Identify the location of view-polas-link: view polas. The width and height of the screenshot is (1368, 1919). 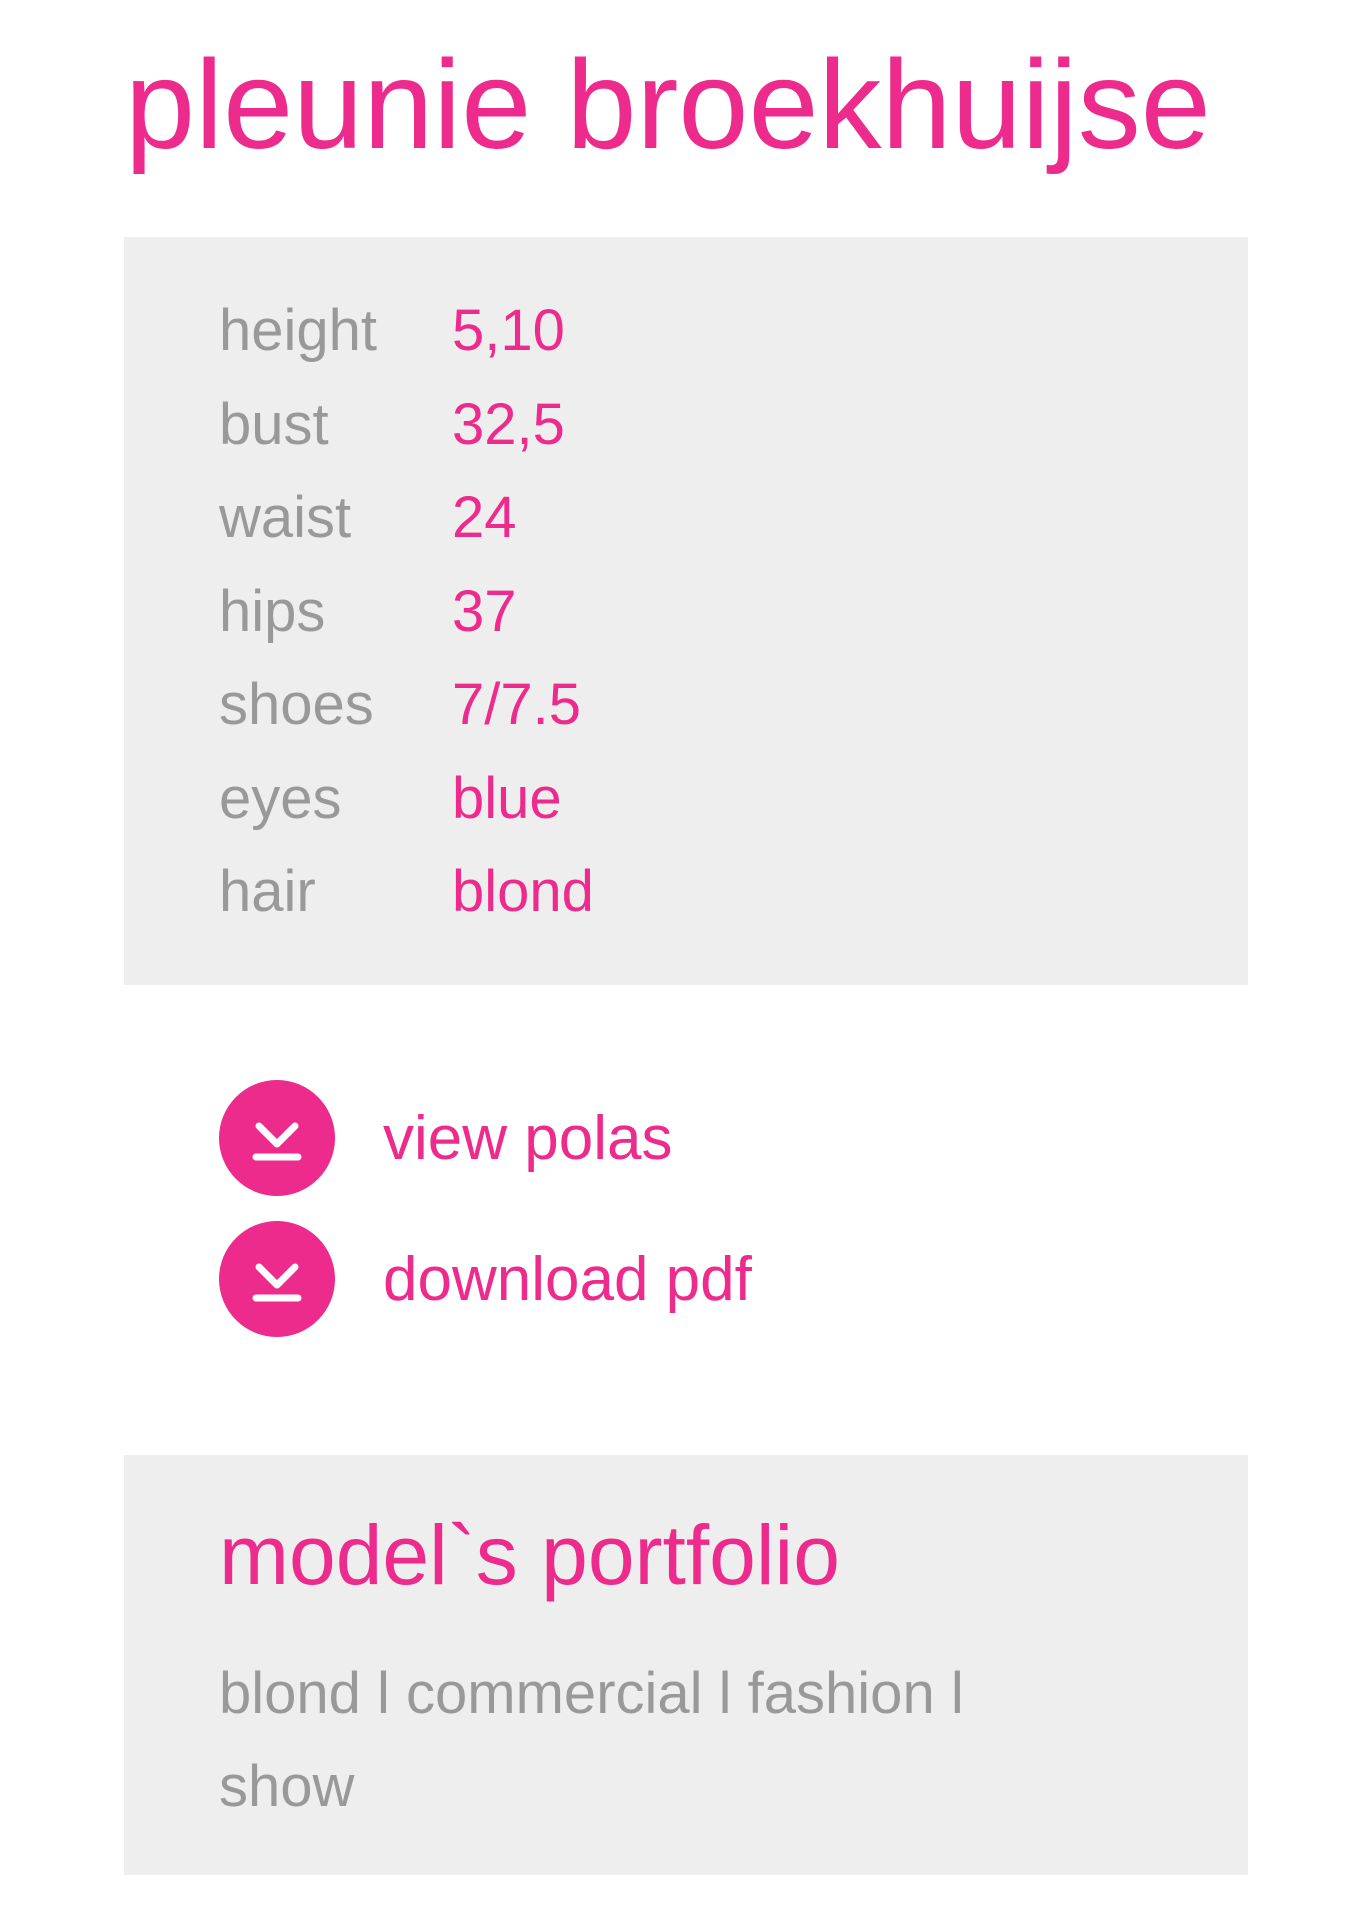
(485, 1138).